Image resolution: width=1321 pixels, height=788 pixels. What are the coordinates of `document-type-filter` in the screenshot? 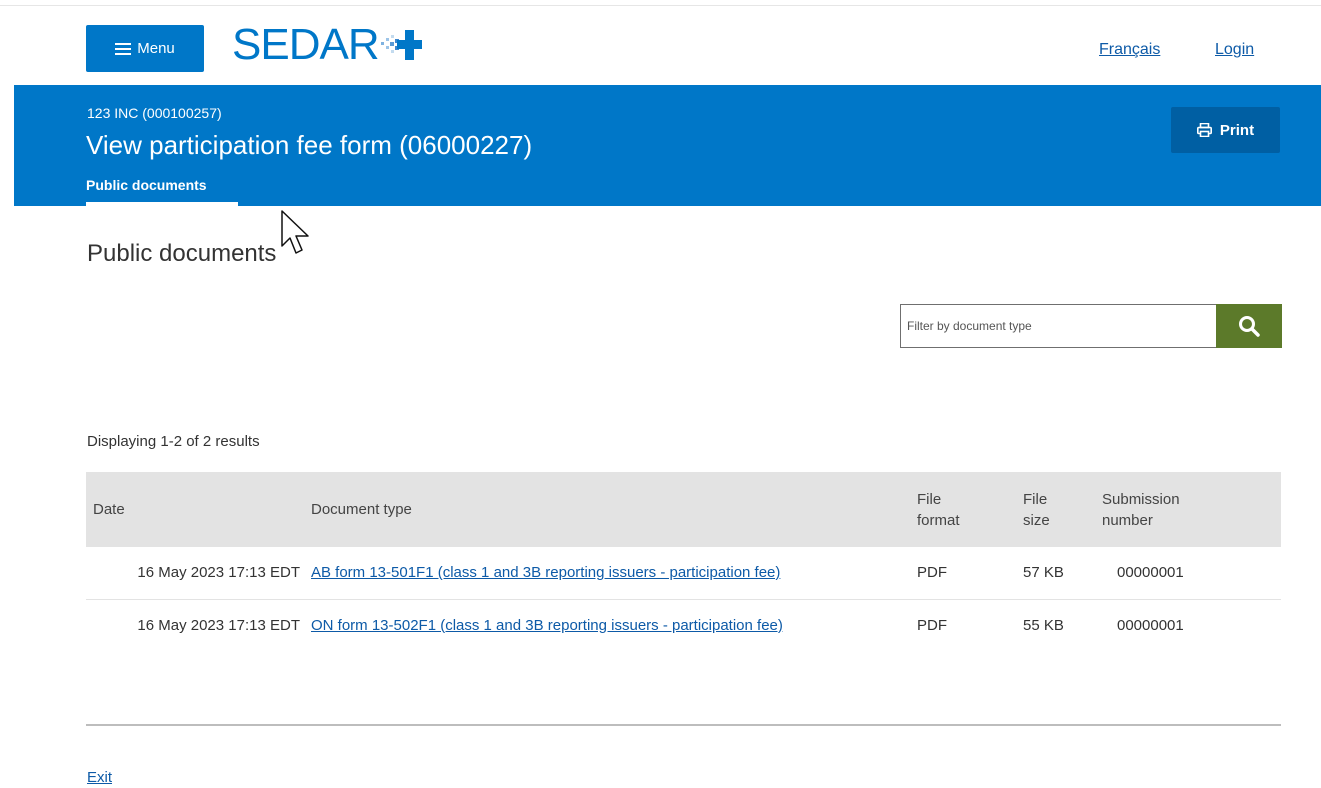 It's located at (1091, 326).